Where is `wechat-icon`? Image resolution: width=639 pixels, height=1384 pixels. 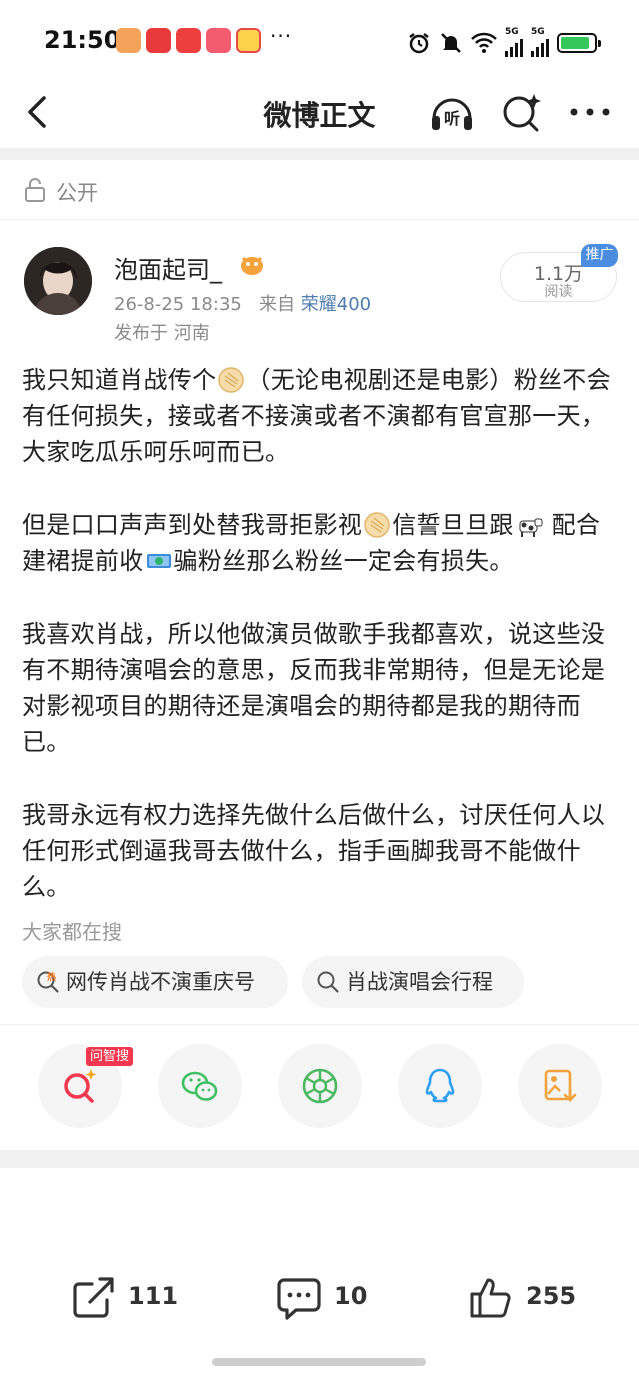 wechat-icon is located at coordinates (199, 1086).